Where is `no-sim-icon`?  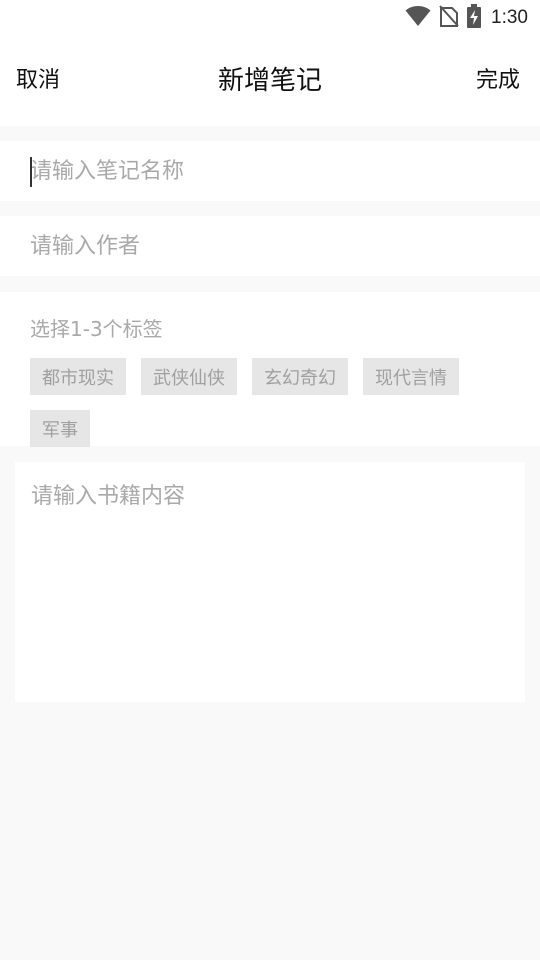 no-sim-icon is located at coordinates (449, 18).